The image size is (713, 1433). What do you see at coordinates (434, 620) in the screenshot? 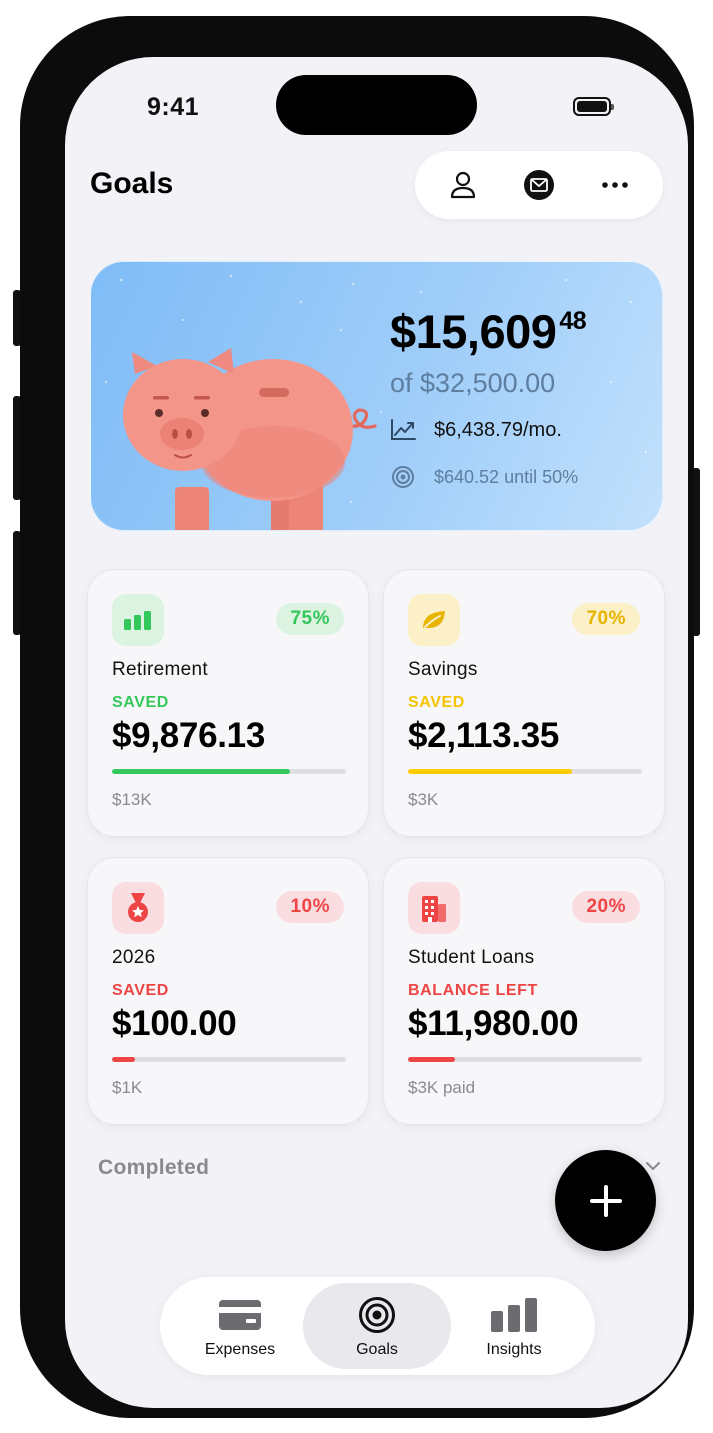
I see `leaf-icon` at bounding box center [434, 620].